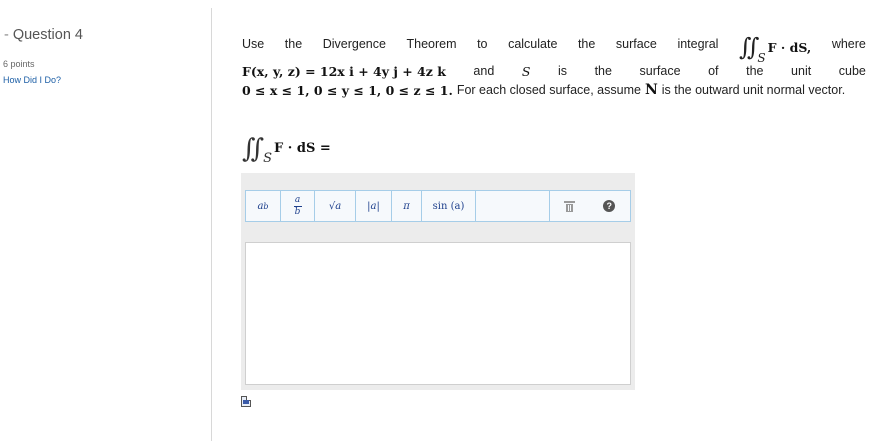  I want to click on abs-button: |a|, so click(374, 206).